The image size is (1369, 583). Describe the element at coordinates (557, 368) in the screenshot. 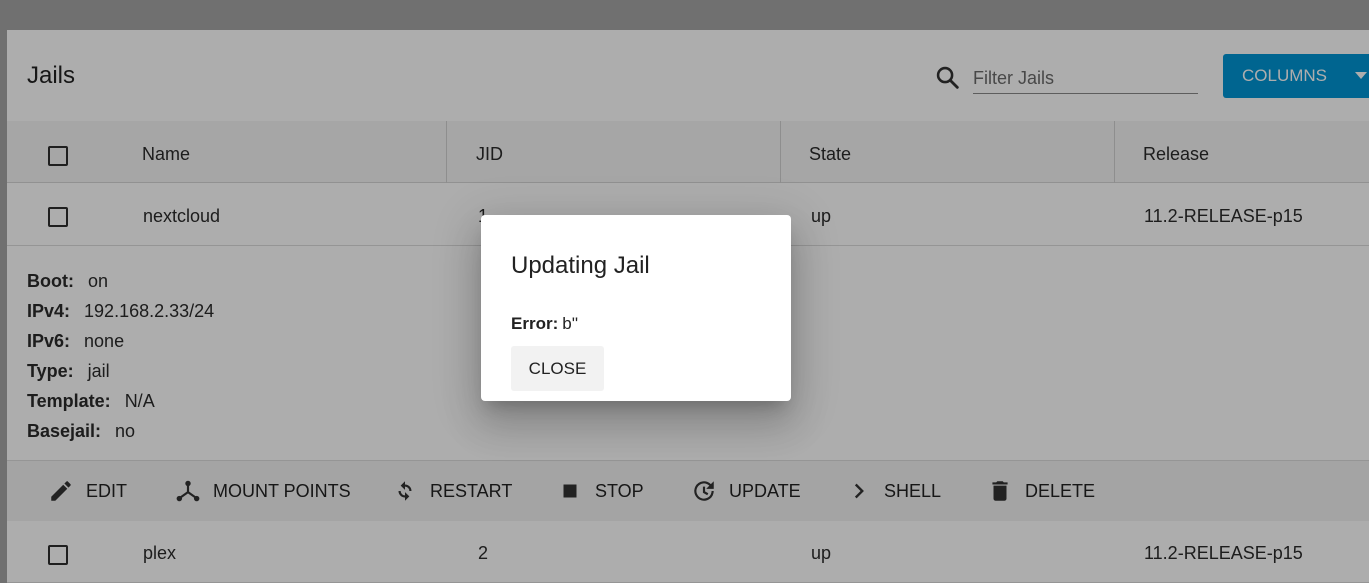

I see `close-button: CLOSE` at that location.